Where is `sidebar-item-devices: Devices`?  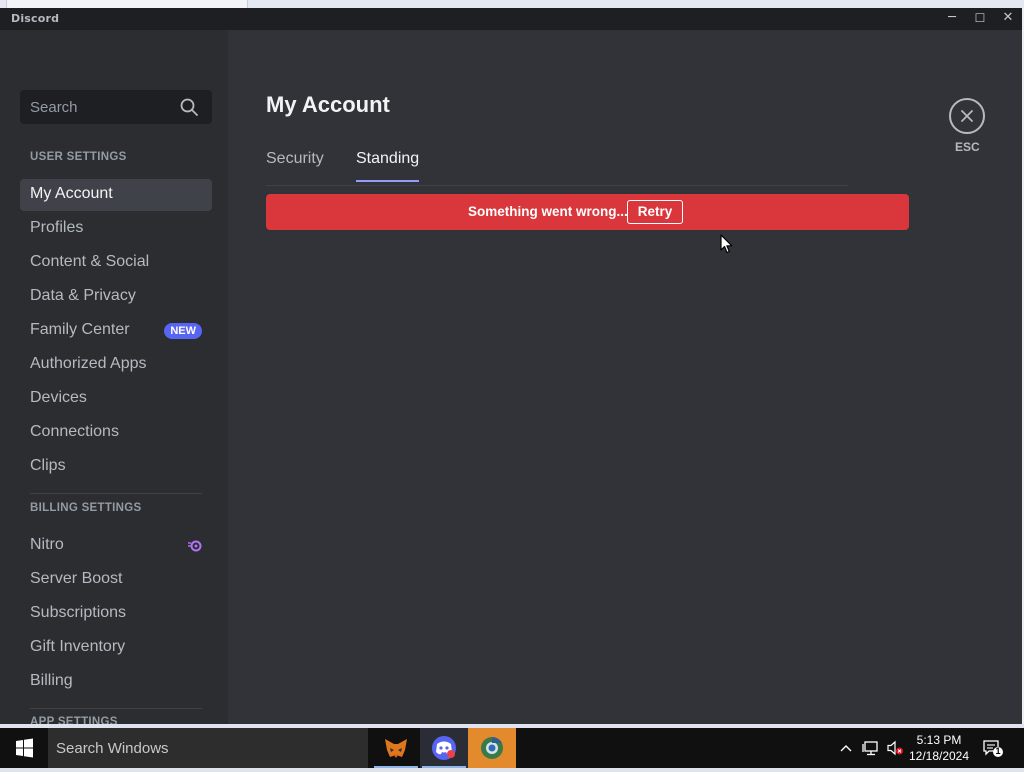 sidebar-item-devices: Devices is located at coordinates (116, 399).